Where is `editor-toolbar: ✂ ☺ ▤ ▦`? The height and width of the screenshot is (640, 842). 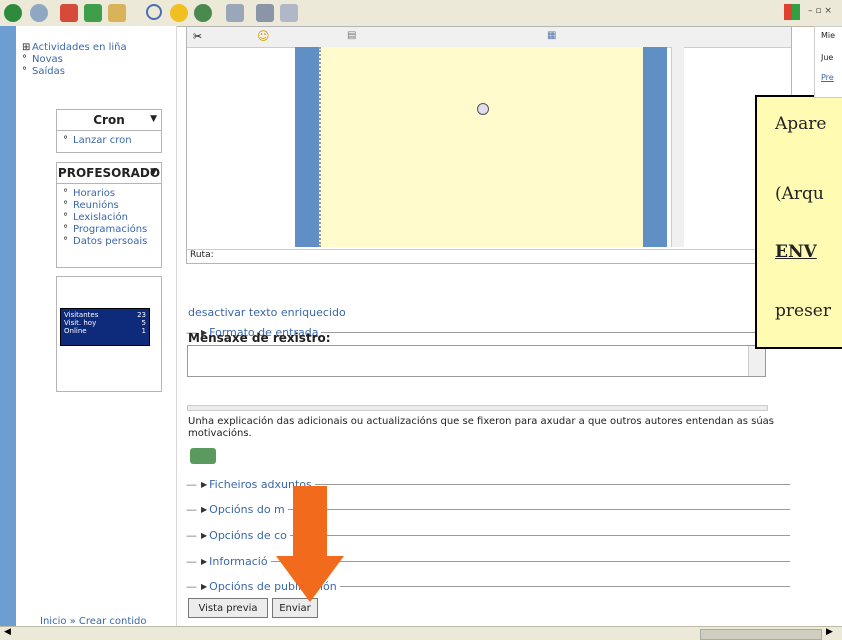
editor-toolbar: ✂ ☺ ▤ ▦ is located at coordinates (489, 37).